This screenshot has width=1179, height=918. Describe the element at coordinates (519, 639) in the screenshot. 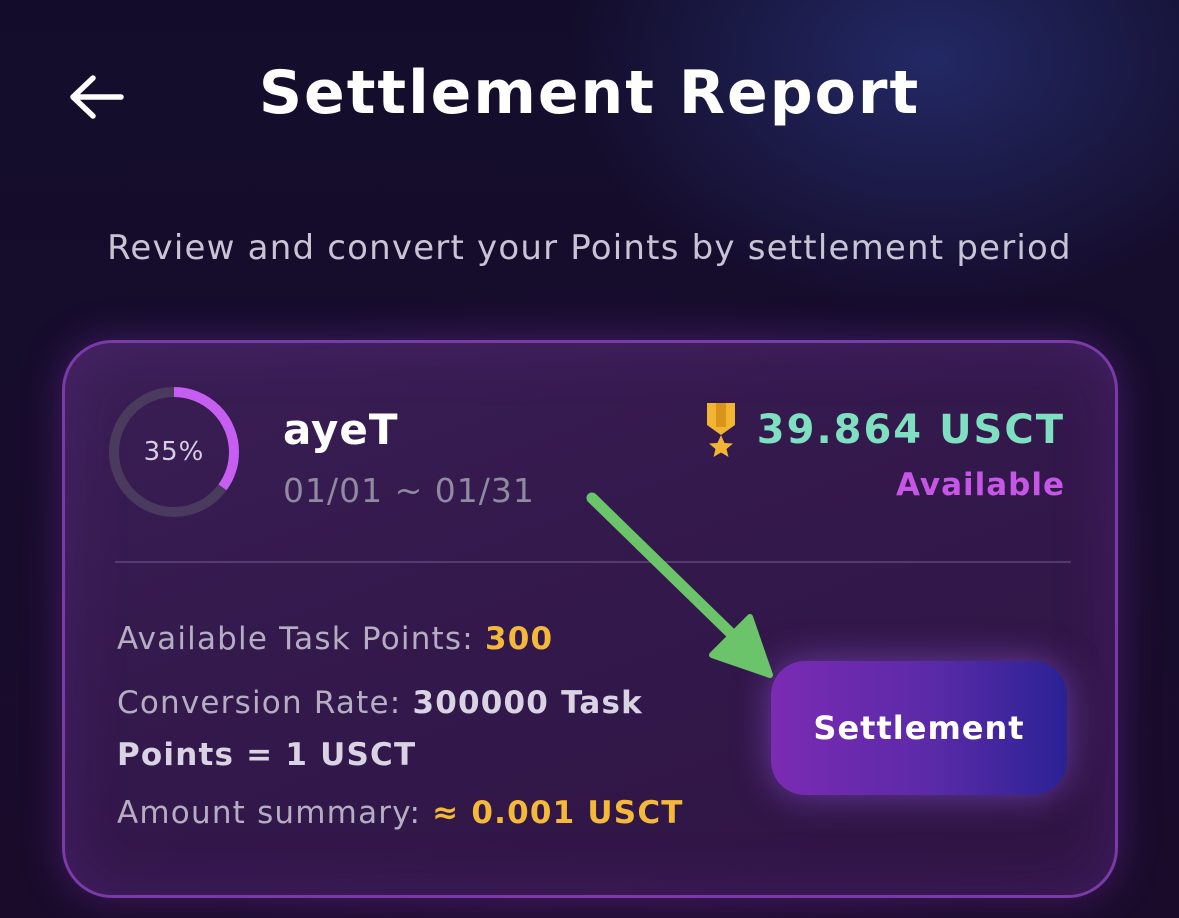

I see `available-points-value: 300` at that location.